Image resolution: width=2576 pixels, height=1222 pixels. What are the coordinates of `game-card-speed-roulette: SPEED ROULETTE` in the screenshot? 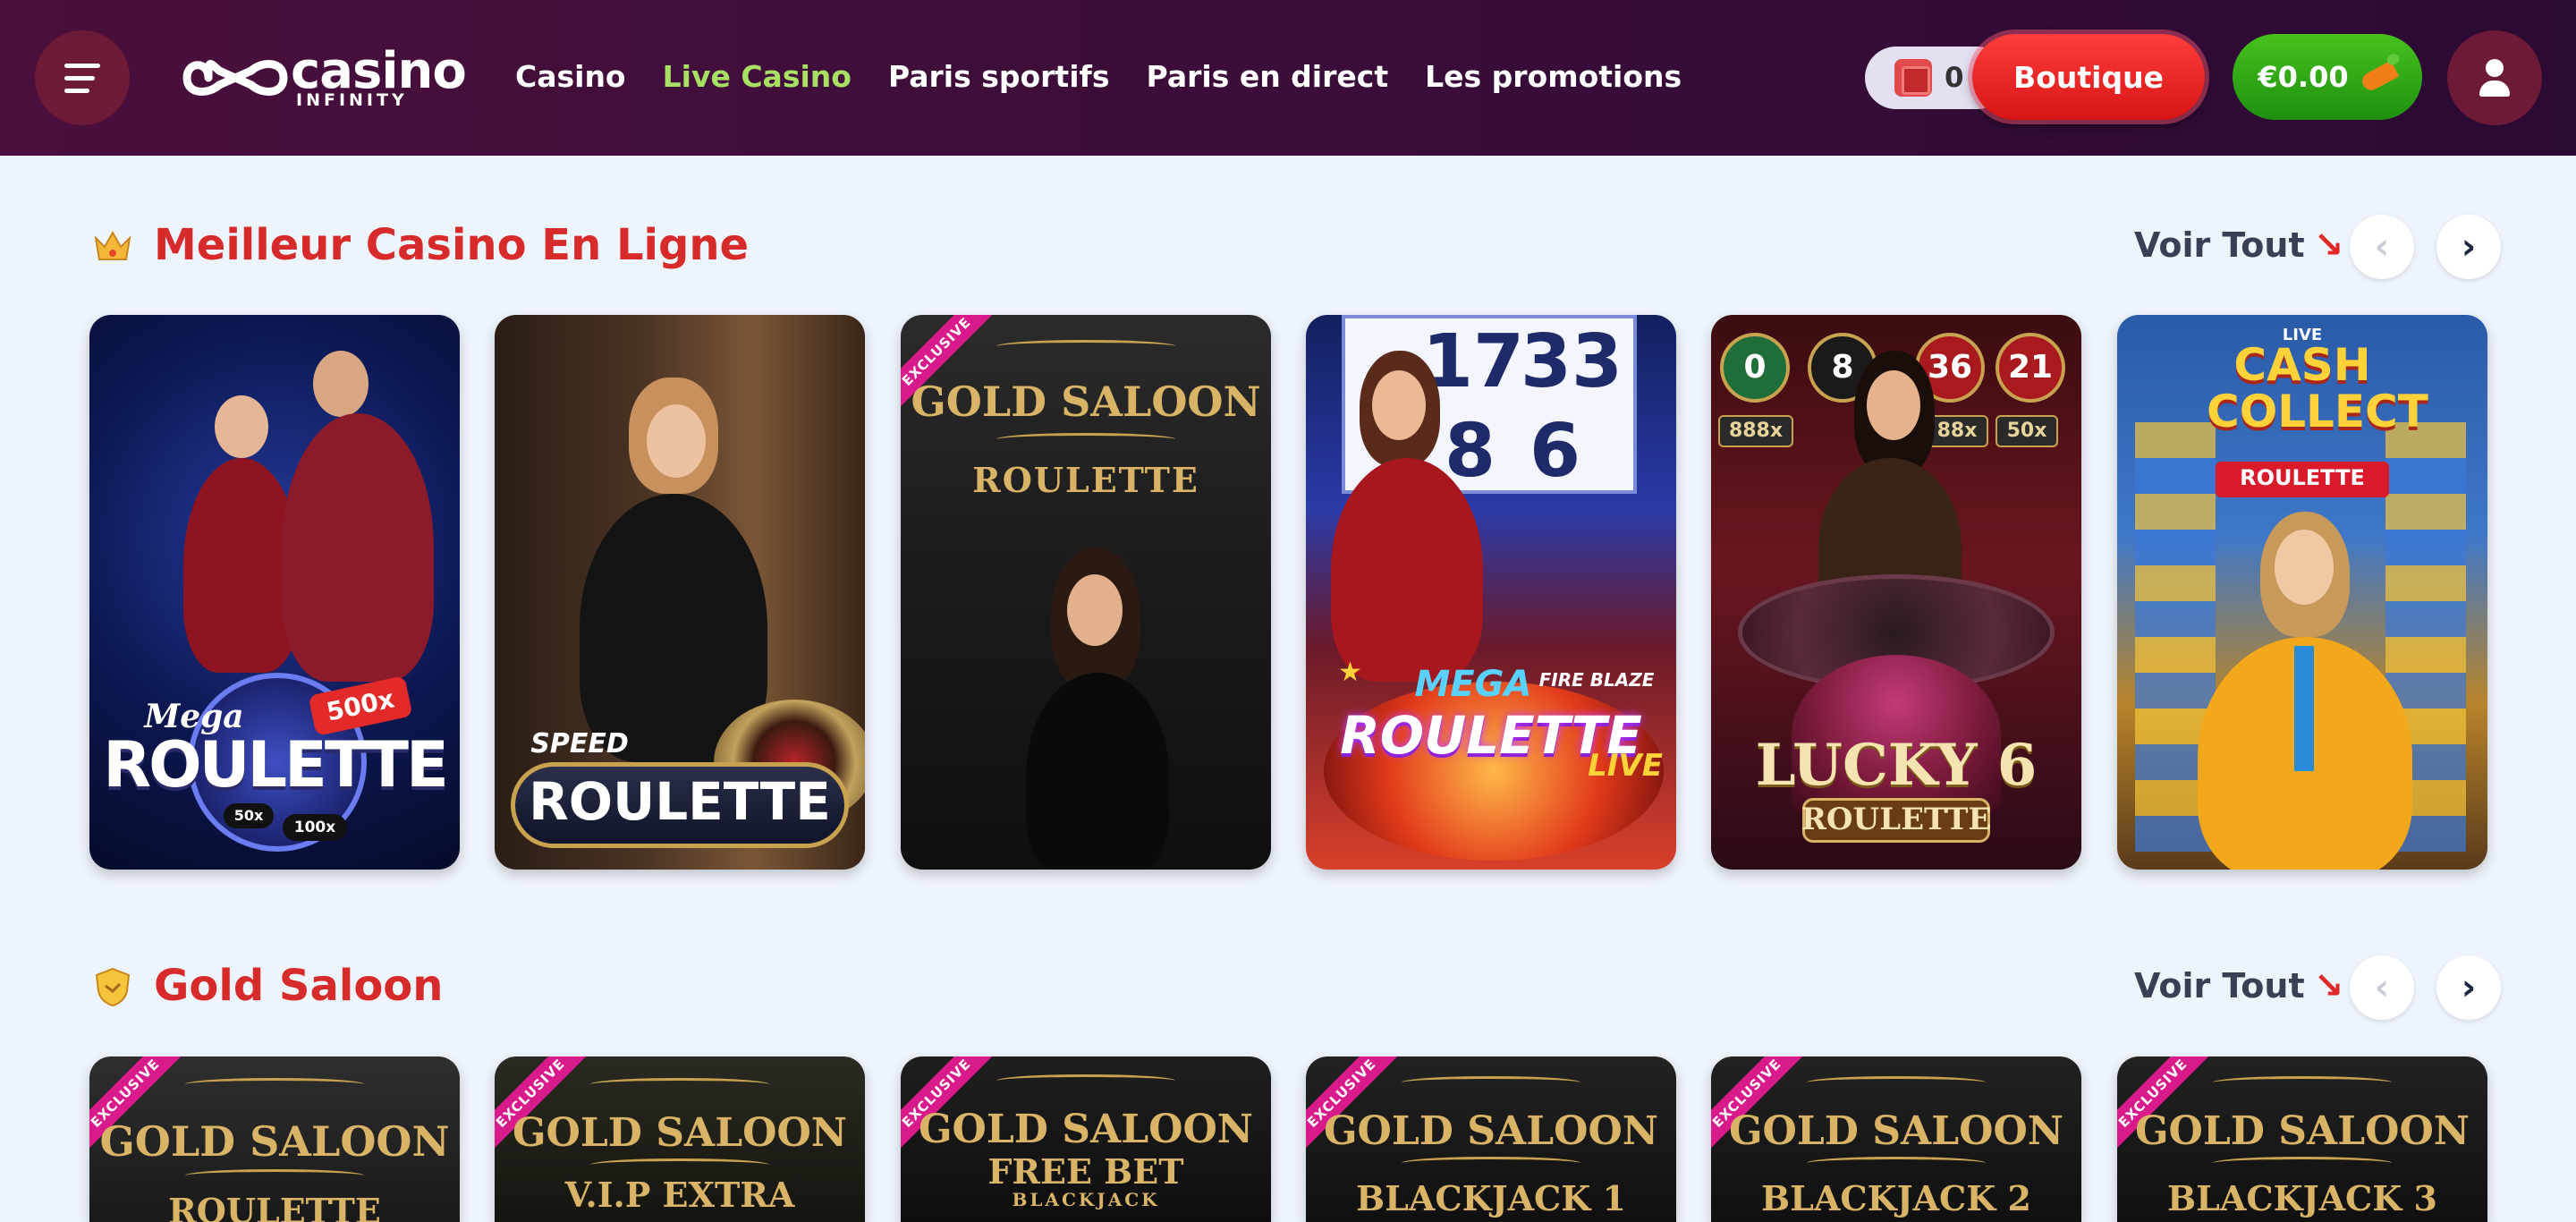 It's located at (680, 592).